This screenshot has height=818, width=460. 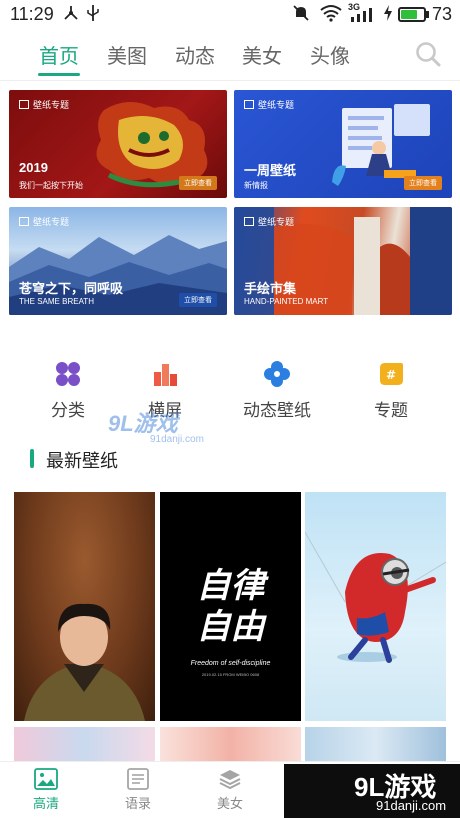 I want to click on tab-beauty: 美女, so click(x=262, y=54).